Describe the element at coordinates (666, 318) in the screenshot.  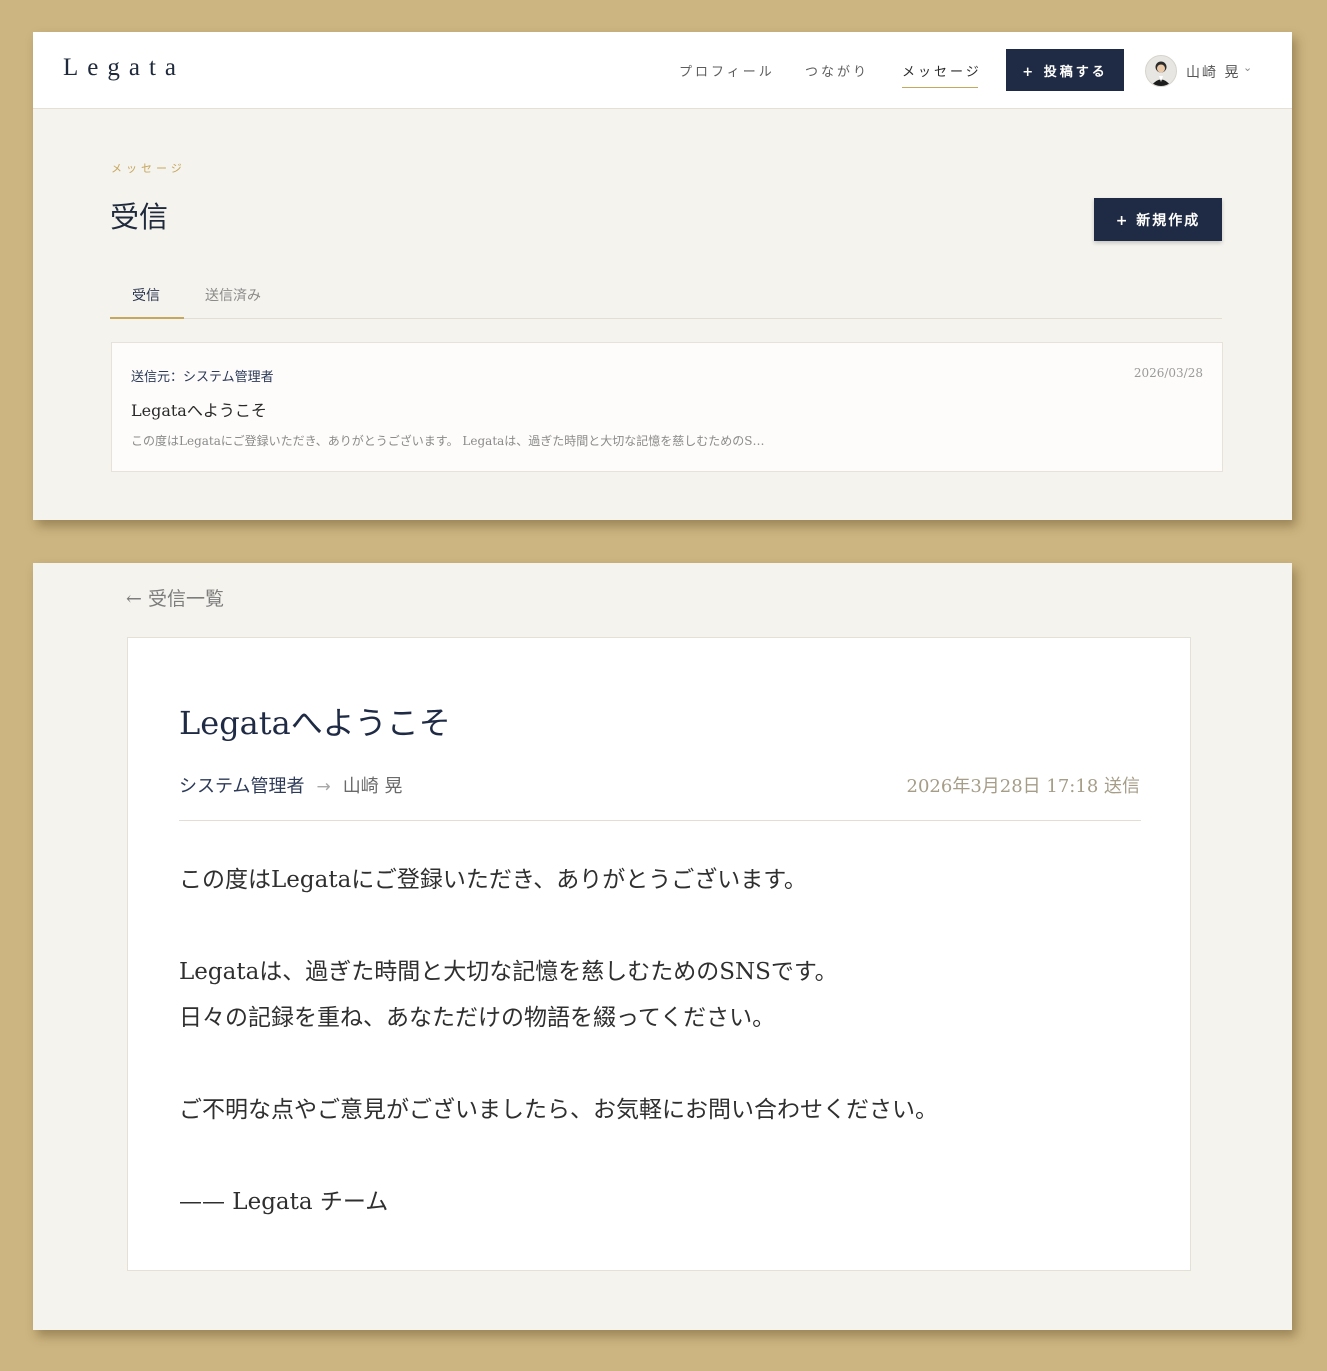
I see `tabs-divider` at that location.